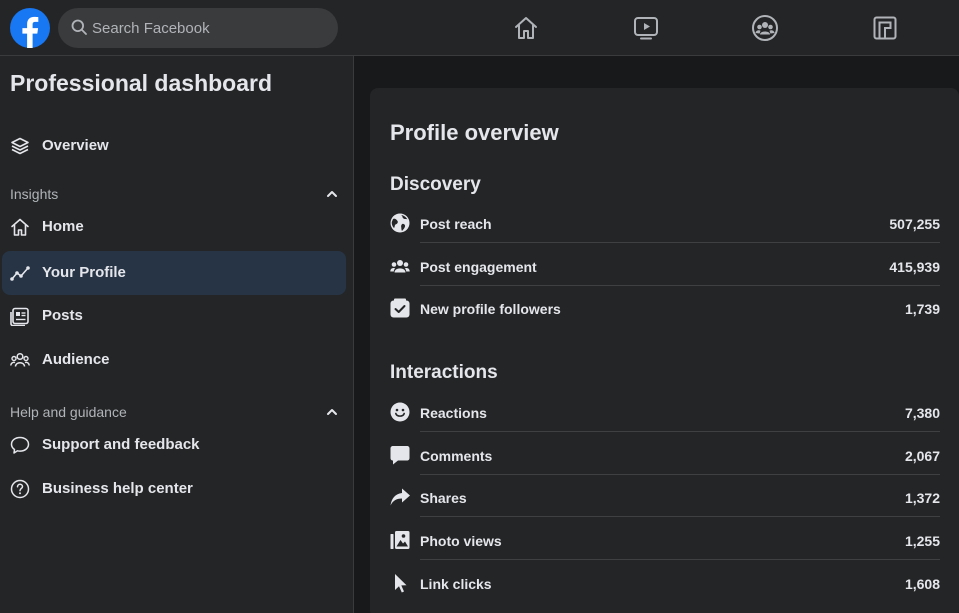 Image resolution: width=959 pixels, height=613 pixels. I want to click on sidebar-item-support-feedback: Support and feedback, so click(174, 445).